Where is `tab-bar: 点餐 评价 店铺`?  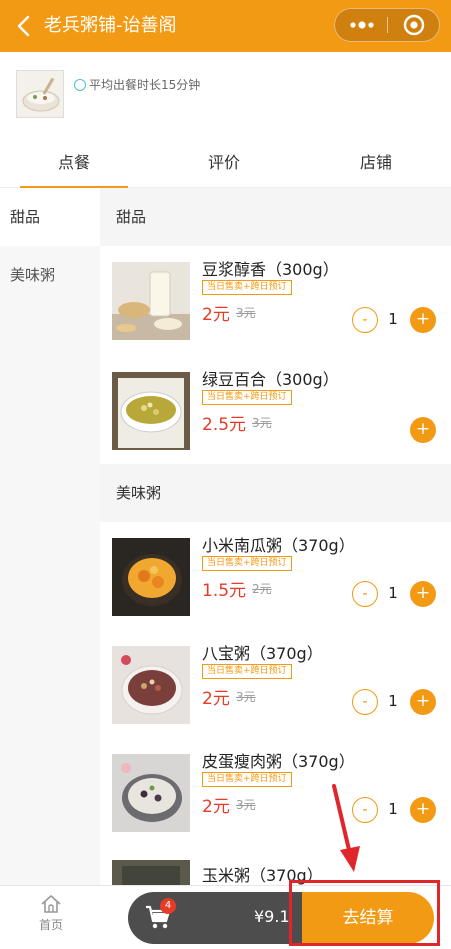
tab-bar: 点餐 评价 店铺 is located at coordinates (225, 165).